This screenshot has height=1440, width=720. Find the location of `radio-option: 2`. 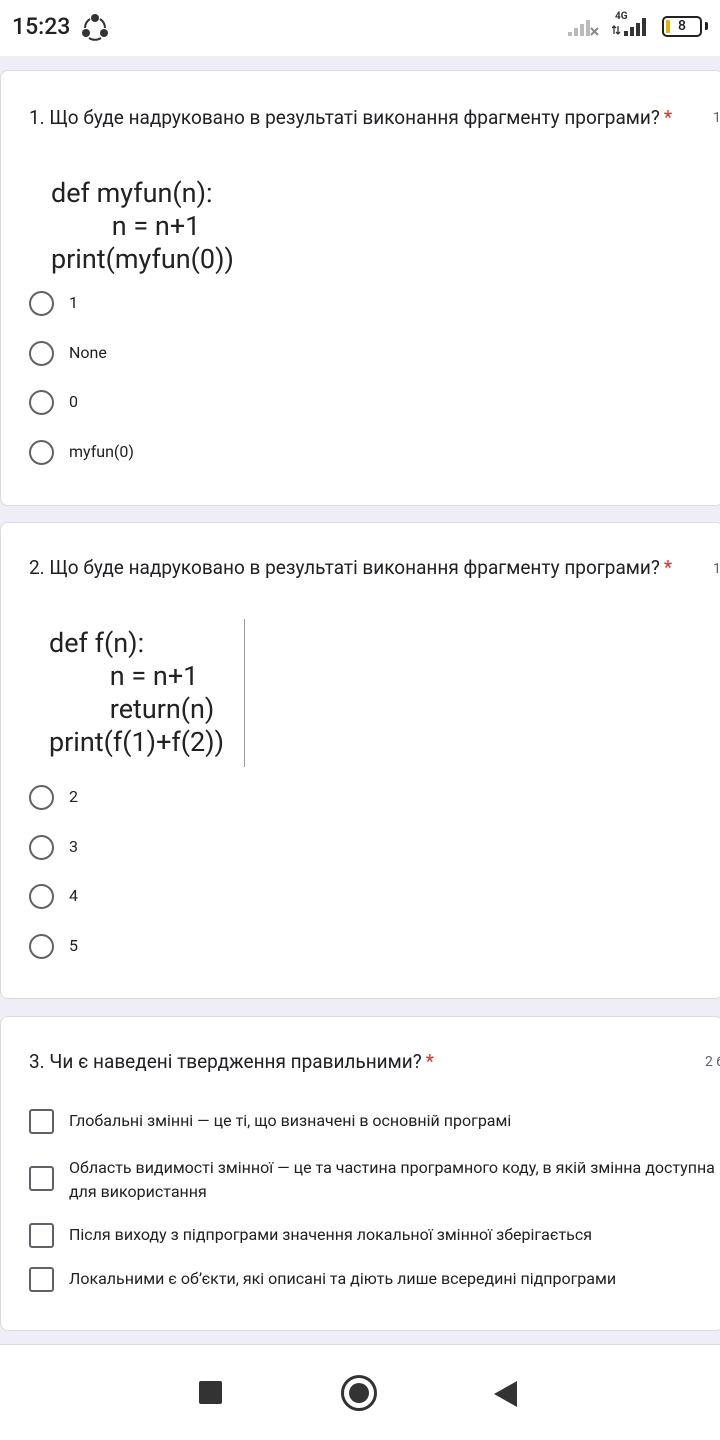

radio-option: 2 is located at coordinates (369, 798).